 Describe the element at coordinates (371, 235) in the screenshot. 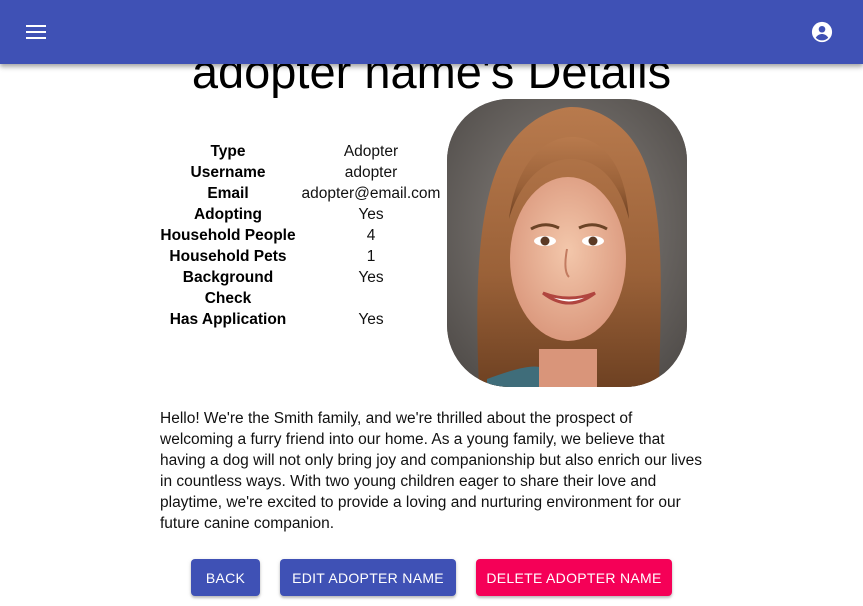

I see `details-value: 4` at that location.